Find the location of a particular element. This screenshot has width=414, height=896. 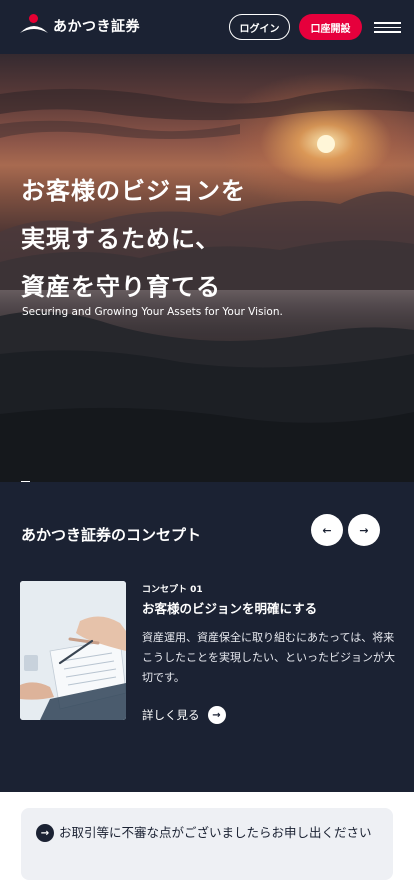

site-header: あかつき証券 ログイン 口座開設 is located at coordinates (207, 27).